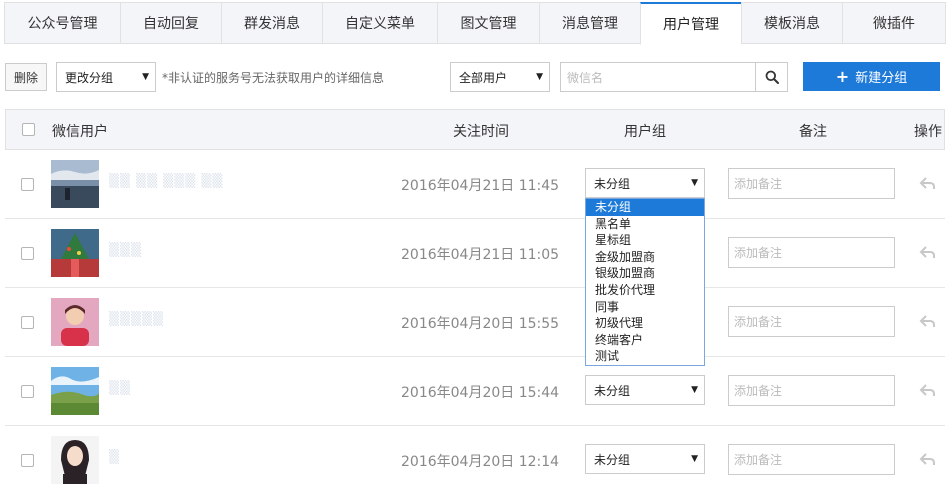 The width and height of the screenshot is (949, 491). Describe the element at coordinates (28, 129) in the screenshot. I see `select-all-checkbox` at that location.